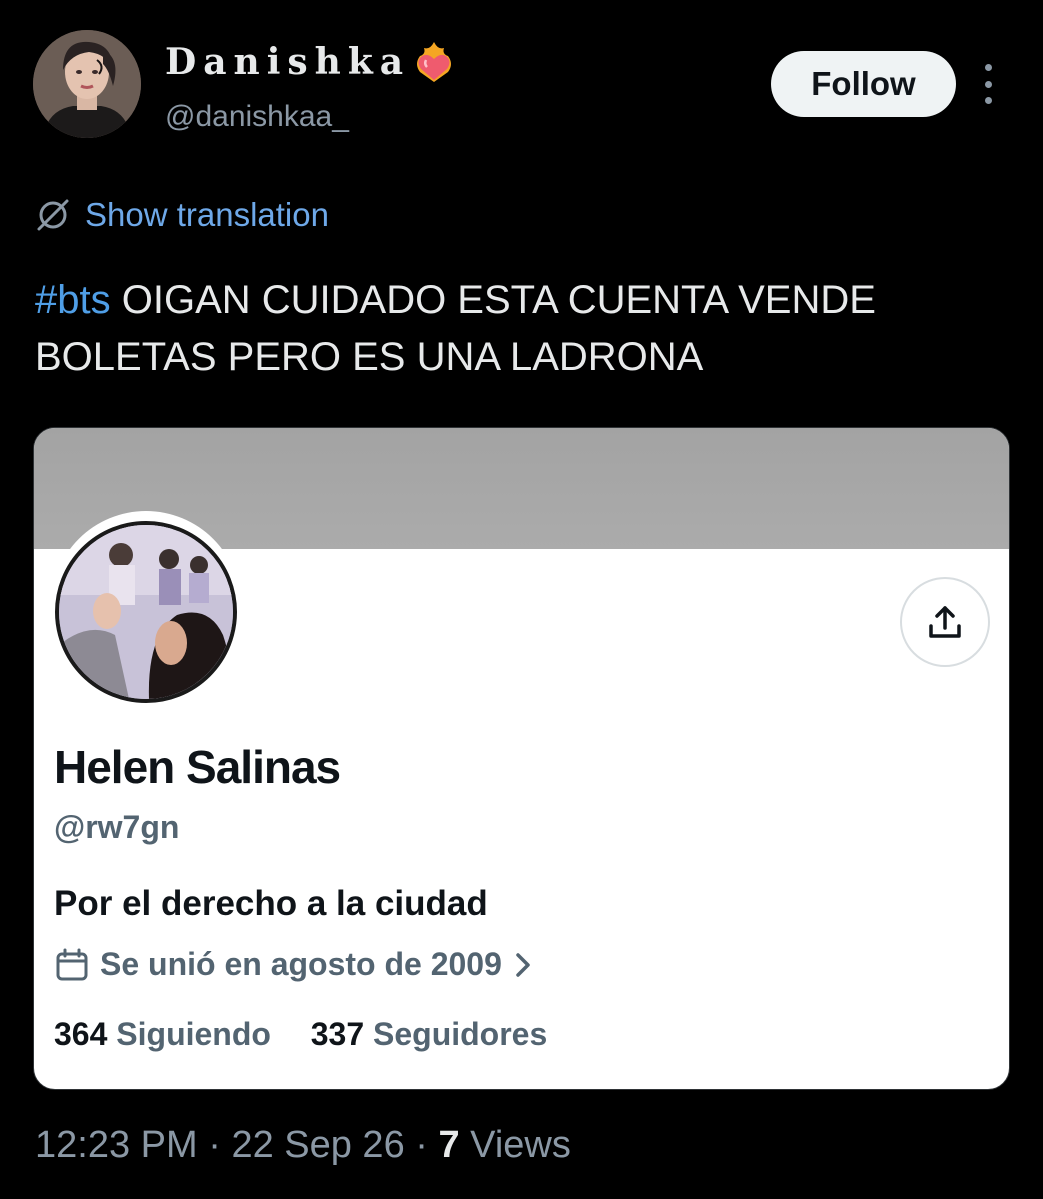  I want to click on followers-label: Seguidores, so click(460, 1034).